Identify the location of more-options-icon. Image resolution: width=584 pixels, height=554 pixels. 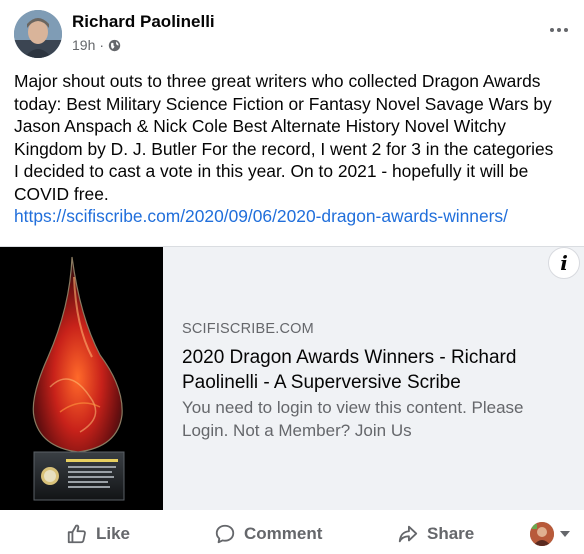
(559, 30).